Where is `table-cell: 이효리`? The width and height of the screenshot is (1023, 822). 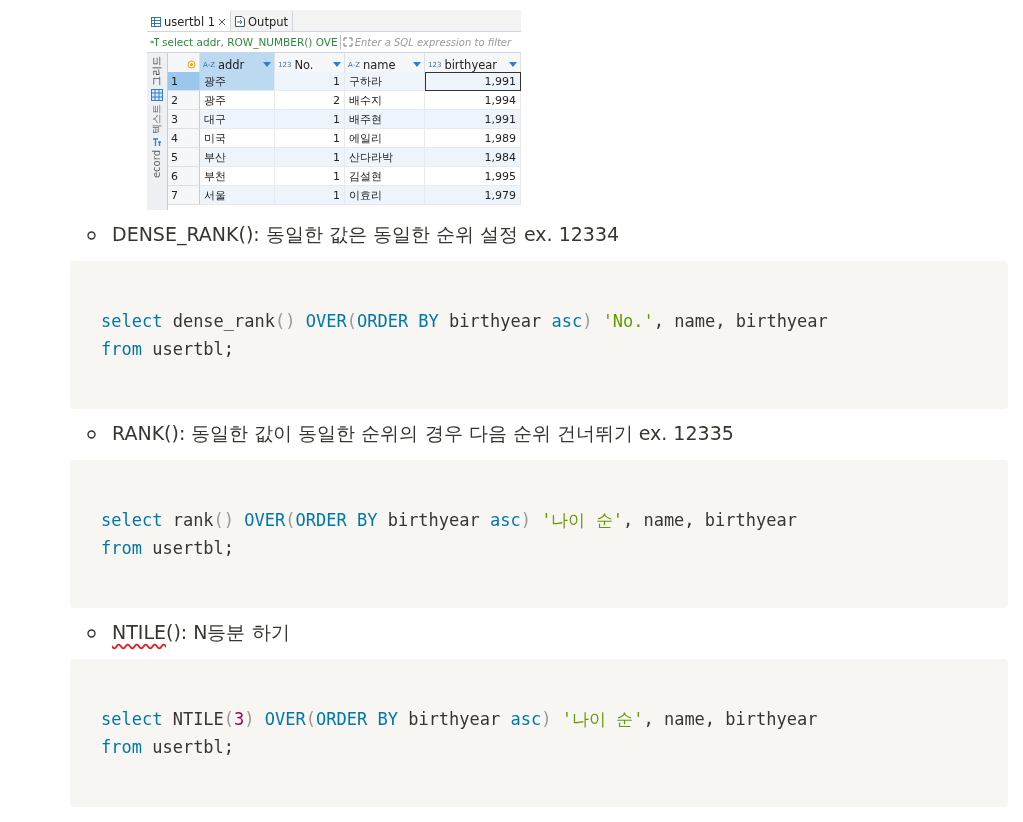 table-cell: 이효리 is located at coordinates (385, 195).